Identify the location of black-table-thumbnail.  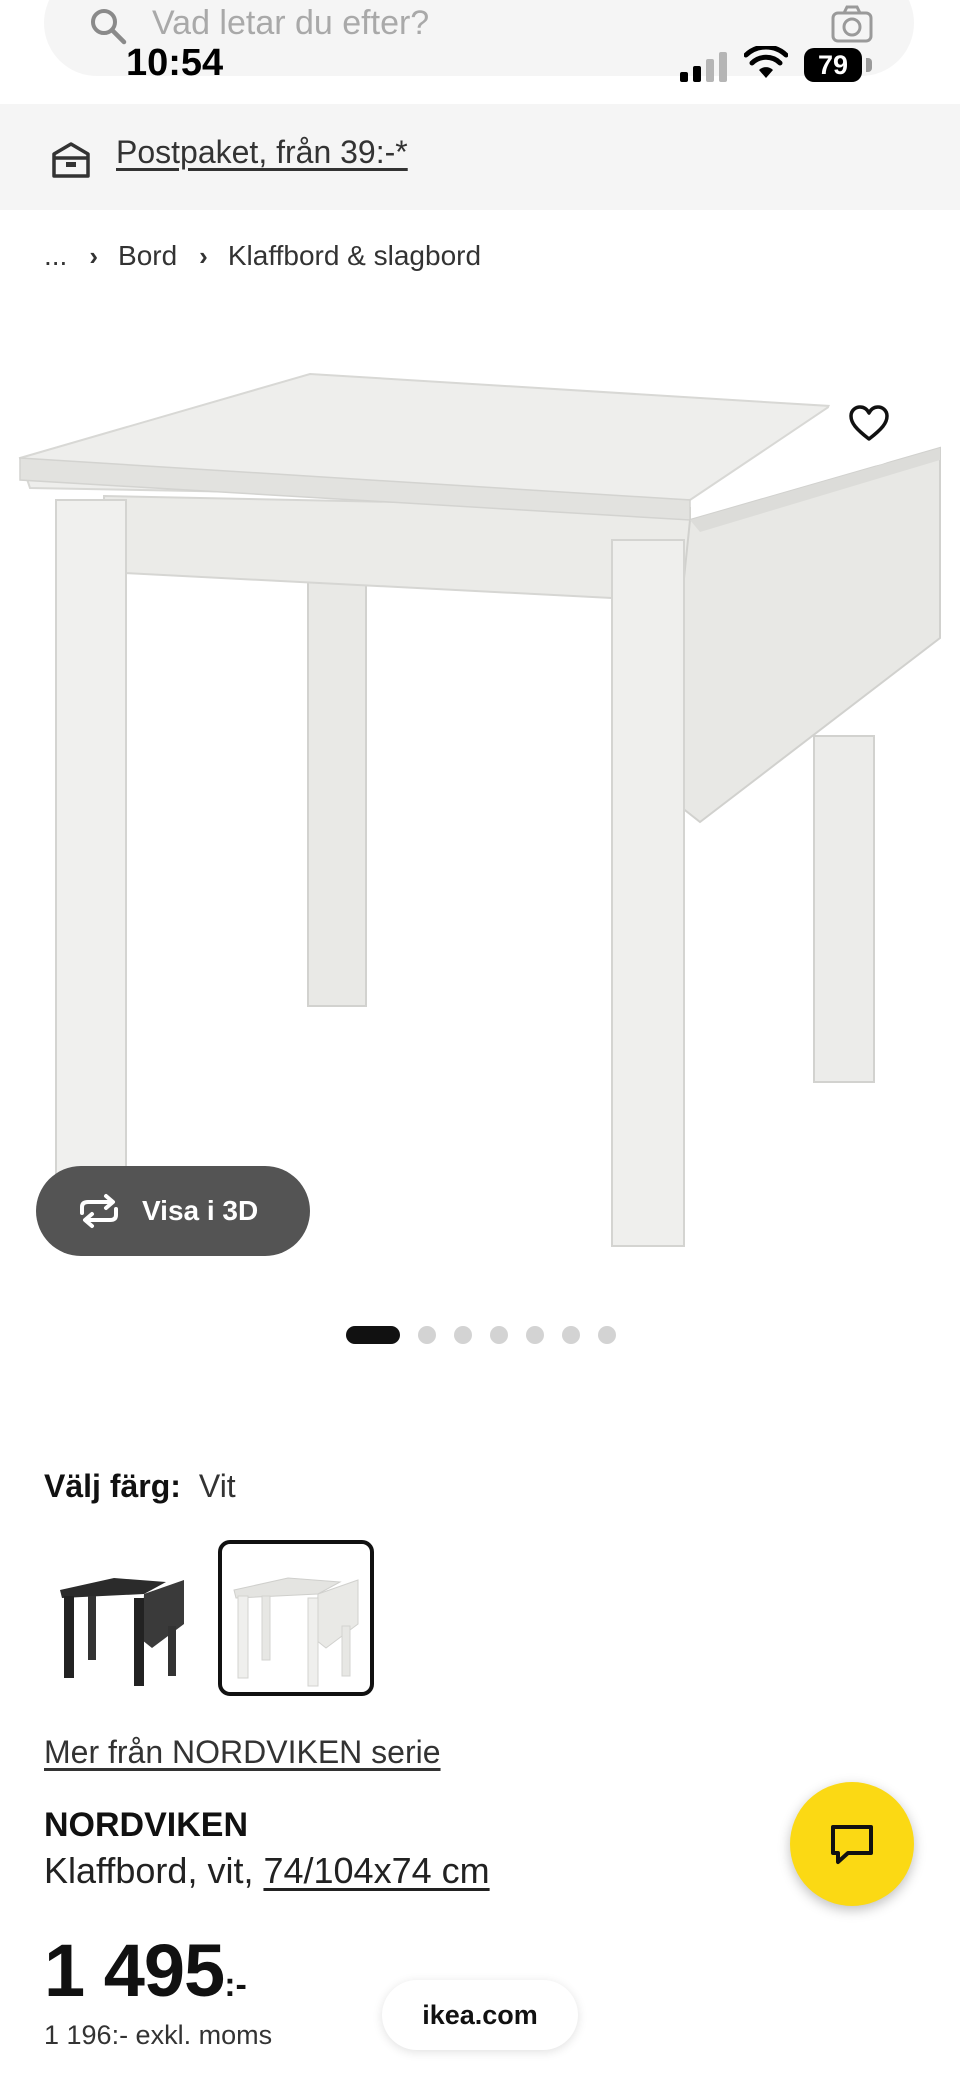
(122, 1632).